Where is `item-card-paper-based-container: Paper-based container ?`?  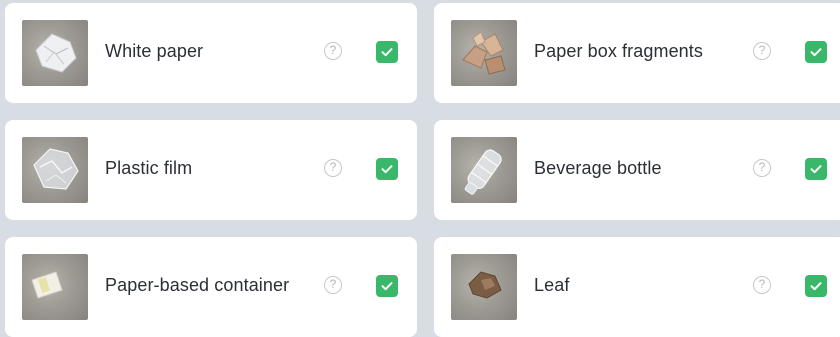 item-card-paper-based-container: Paper-based container ? is located at coordinates (211, 287).